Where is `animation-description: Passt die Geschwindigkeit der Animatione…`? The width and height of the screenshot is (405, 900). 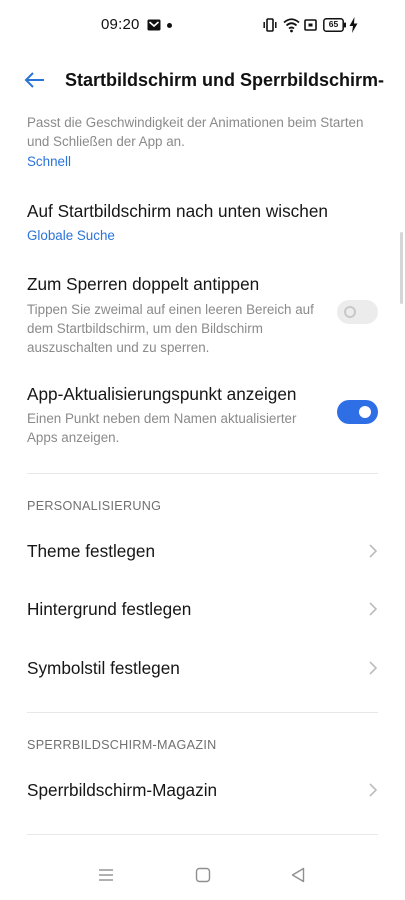 animation-description: Passt die Geschwindigkeit der Animatione… is located at coordinates (195, 132).